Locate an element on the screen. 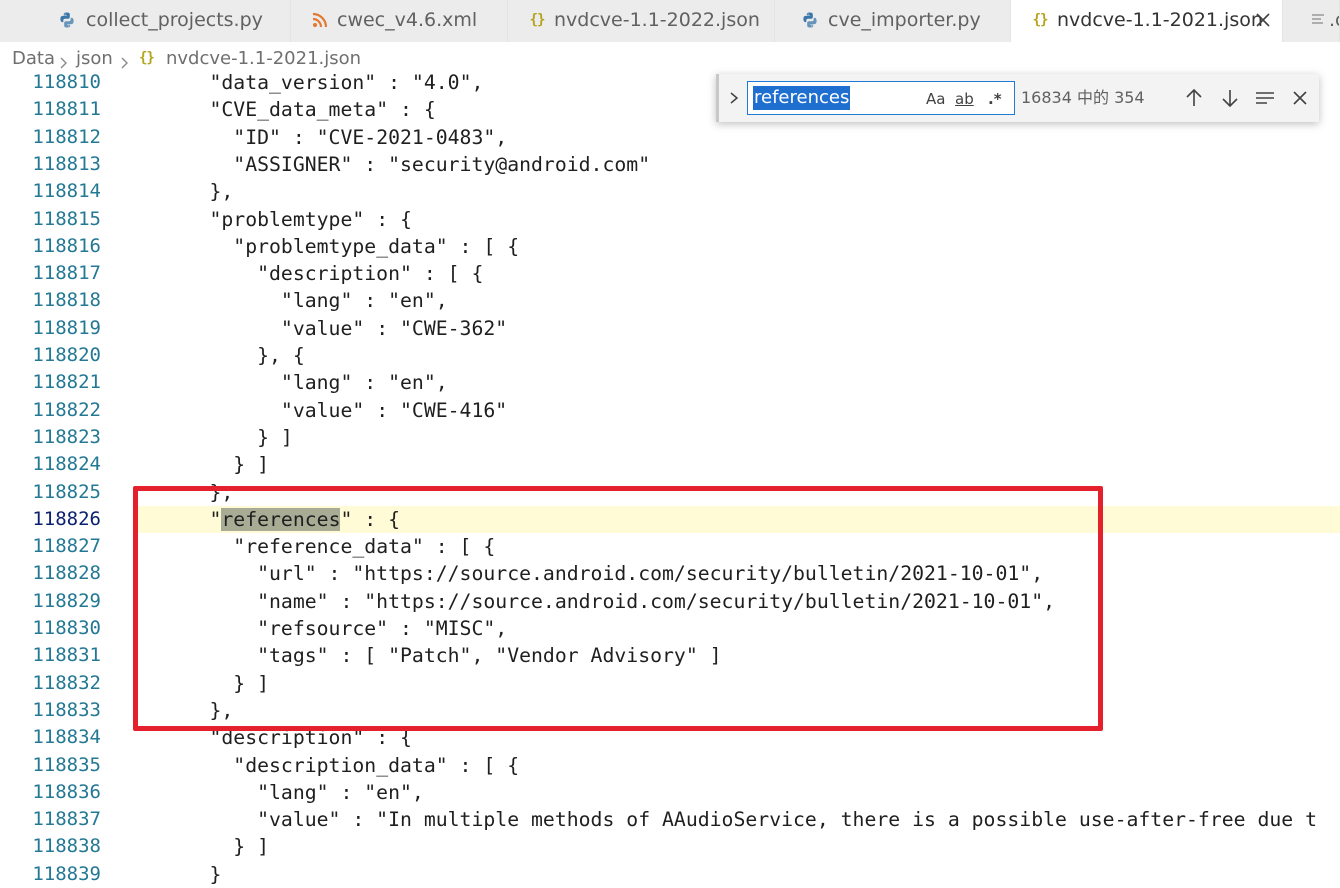 This screenshot has height=888, width=1340. code-text: "references" : { is located at coordinates (269, 519).